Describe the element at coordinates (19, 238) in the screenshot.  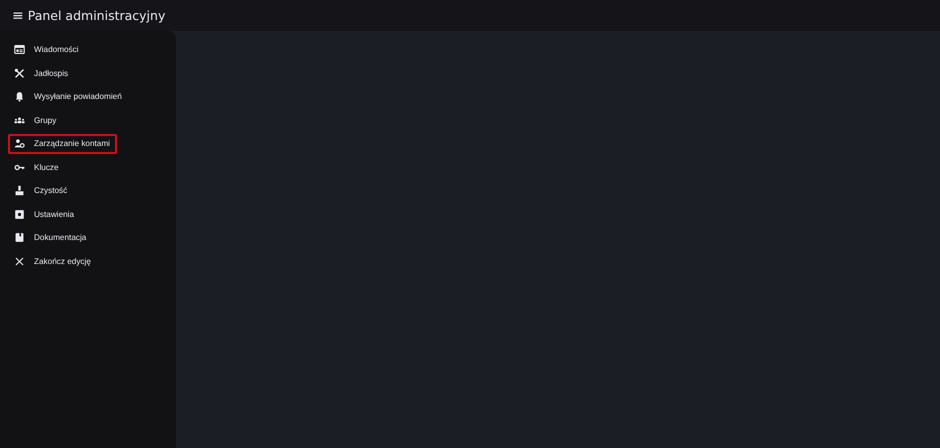
I see `book-icon` at that location.